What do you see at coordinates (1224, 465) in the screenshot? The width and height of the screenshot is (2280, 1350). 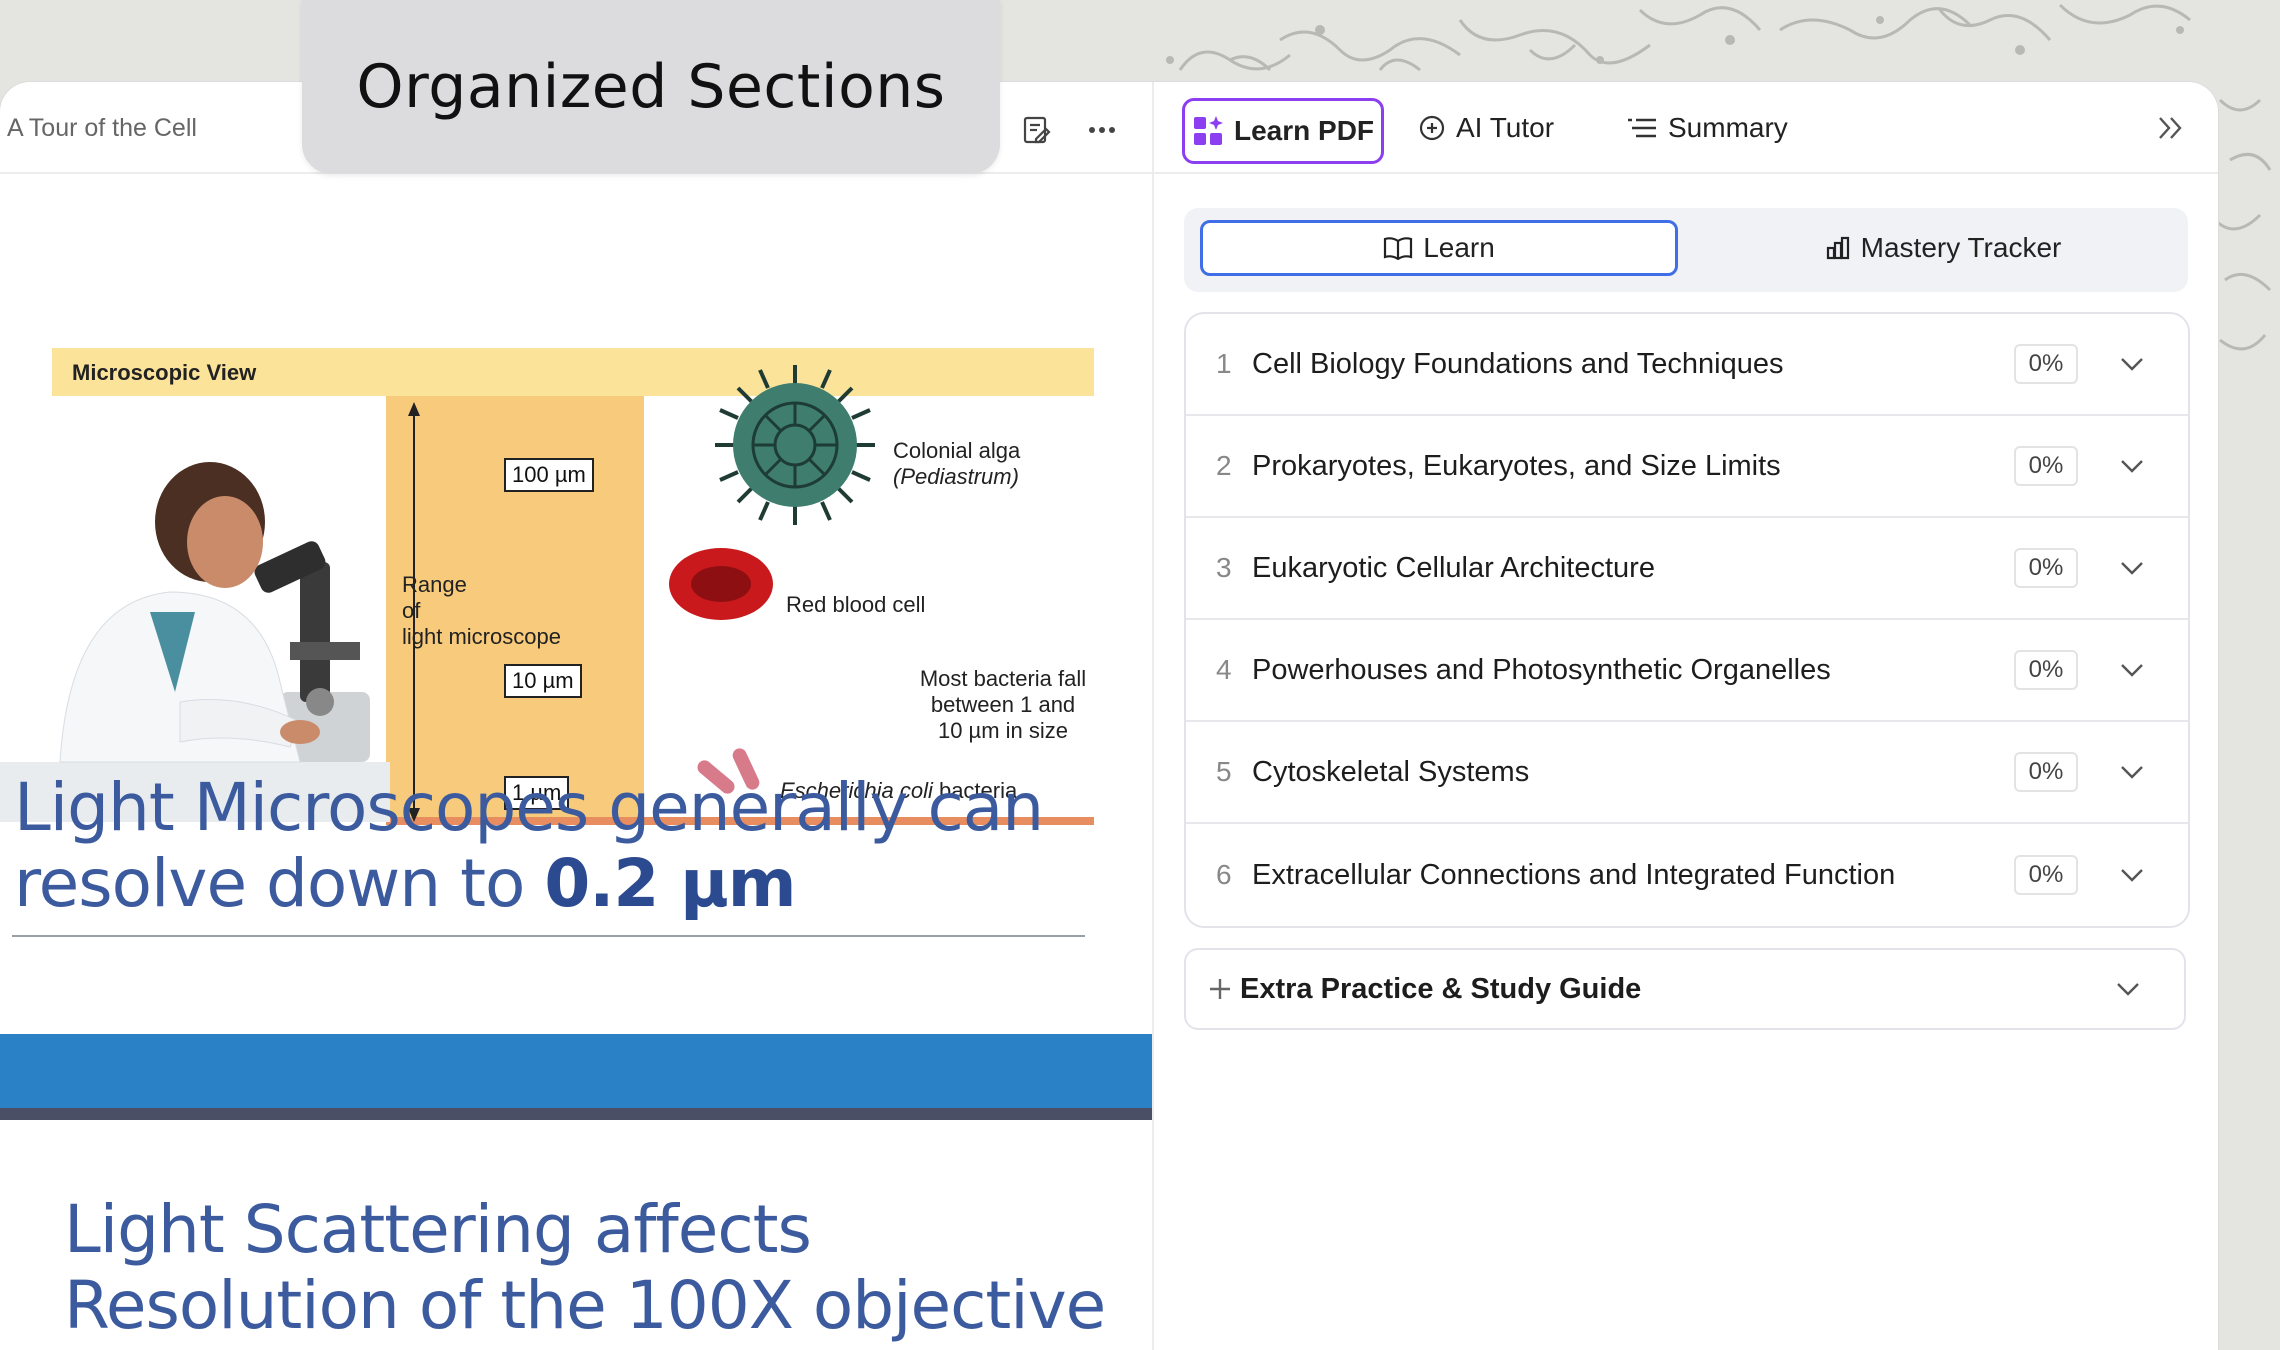 I see `section-number: 2` at bounding box center [1224, 465].